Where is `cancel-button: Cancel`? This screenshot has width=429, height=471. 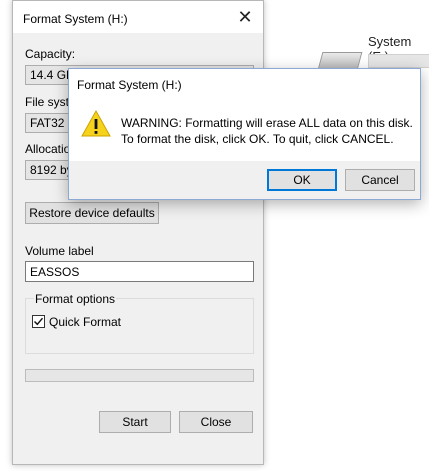 cancel-button: Cancel is located at coordinates (380, 180).